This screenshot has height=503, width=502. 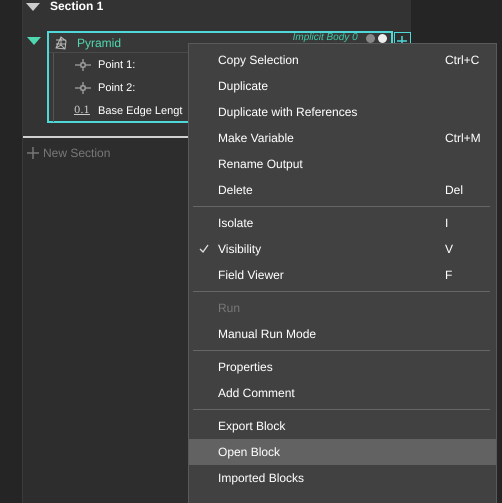 I want to click on menu-item-label: Imported Blocks, so click(x=262, y=478).